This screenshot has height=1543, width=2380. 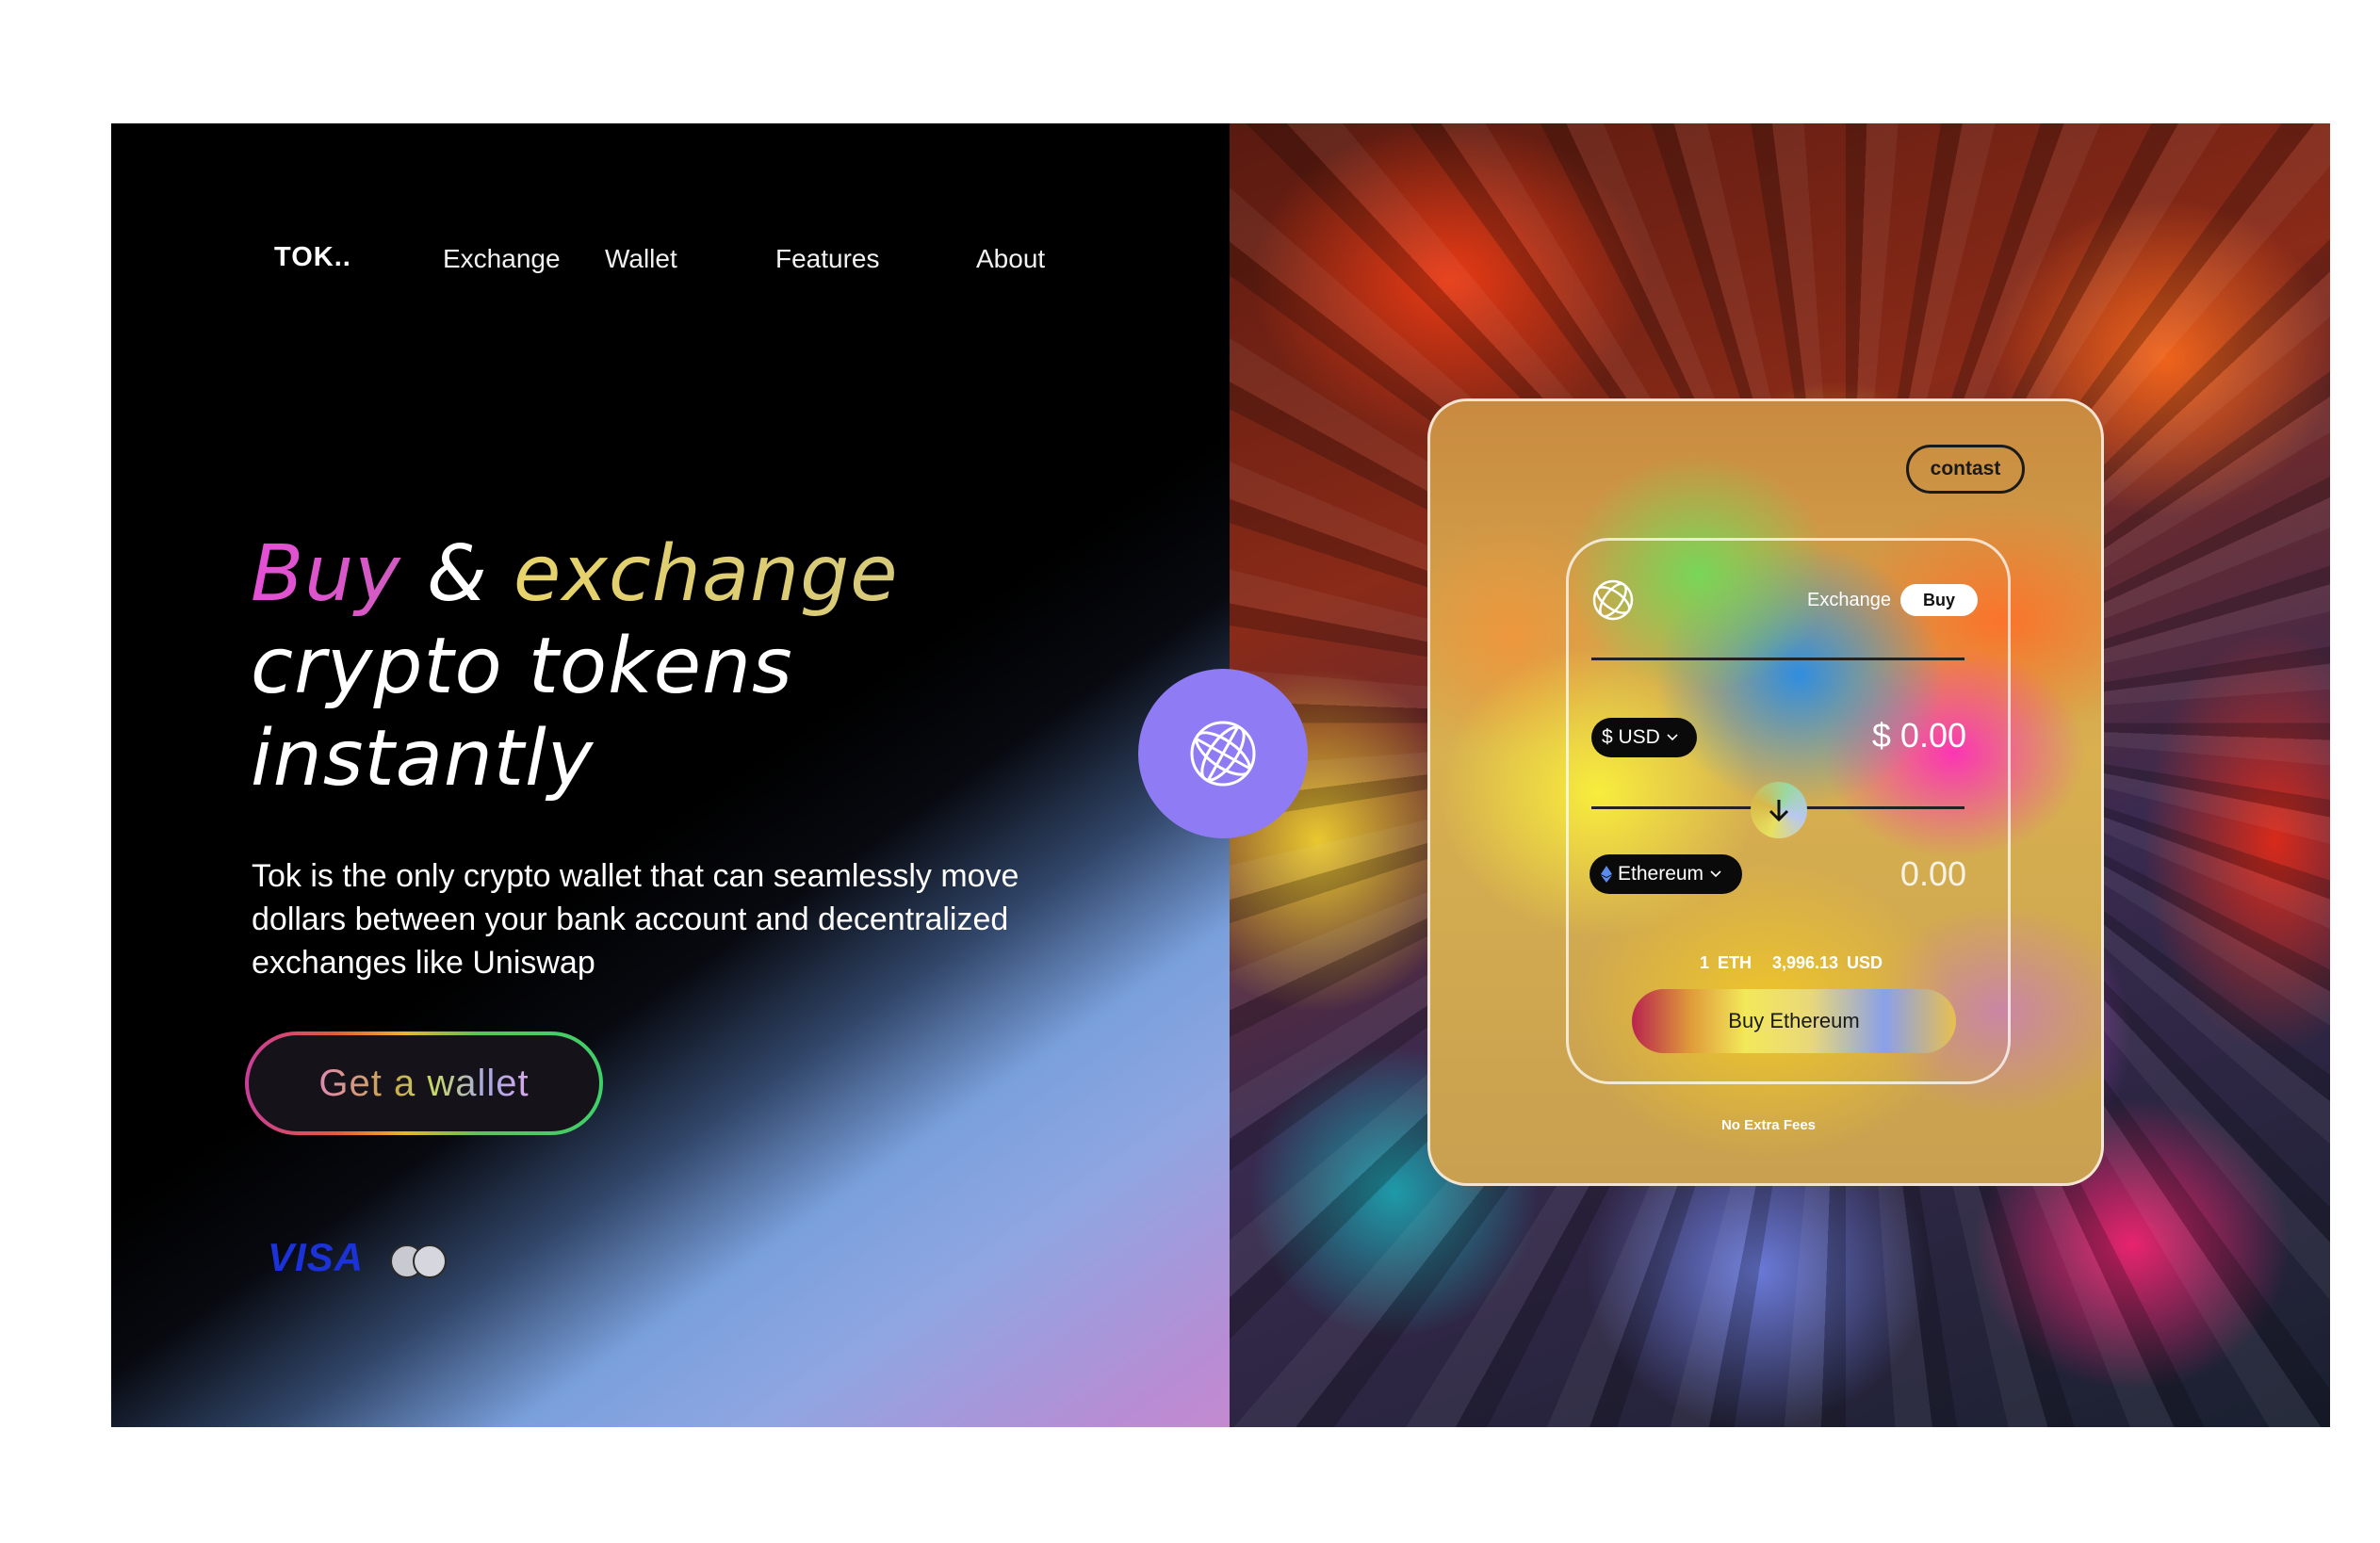 What do you see at coordinates (1768, 1125) in the screenshot?
I see `fees-note: No Extra Fees` at bounding box center [1768, 1125].